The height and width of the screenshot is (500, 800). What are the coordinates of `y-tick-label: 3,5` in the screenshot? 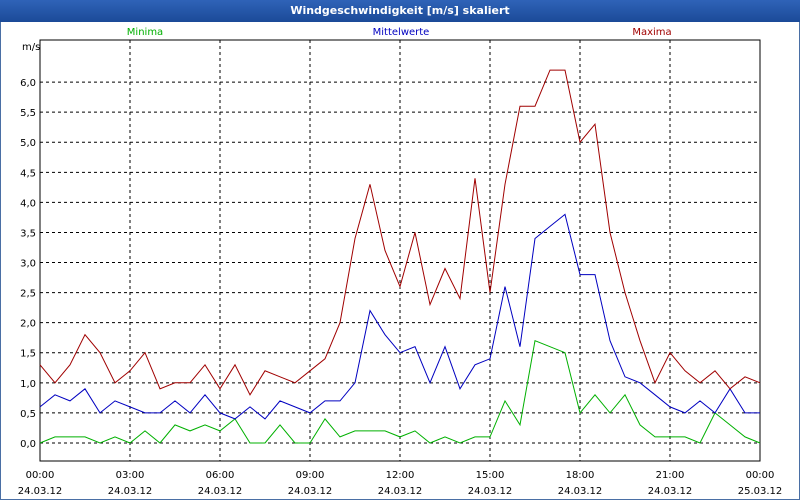 It's located at (28, 233).